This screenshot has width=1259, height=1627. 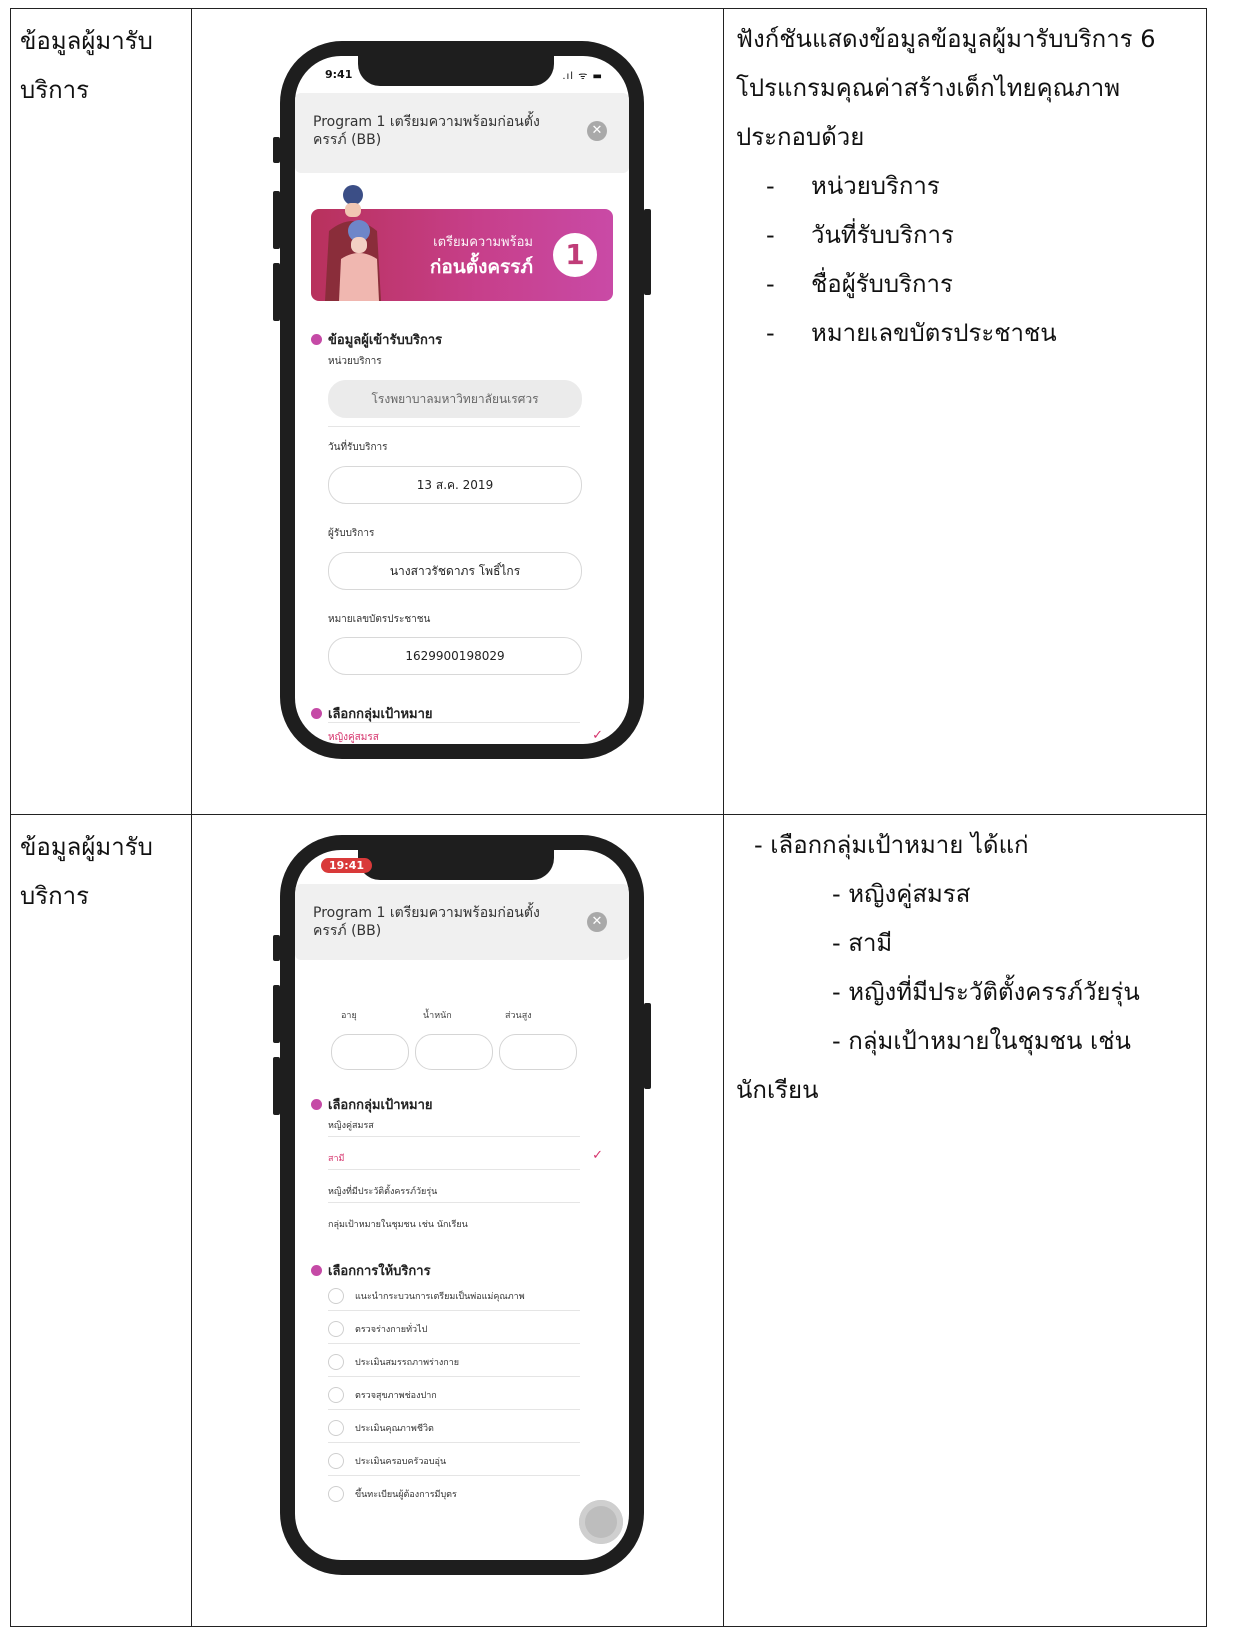 I want to click on banner-line2: ก่อนตั้งครรภ์, so click(x=481, y=267).